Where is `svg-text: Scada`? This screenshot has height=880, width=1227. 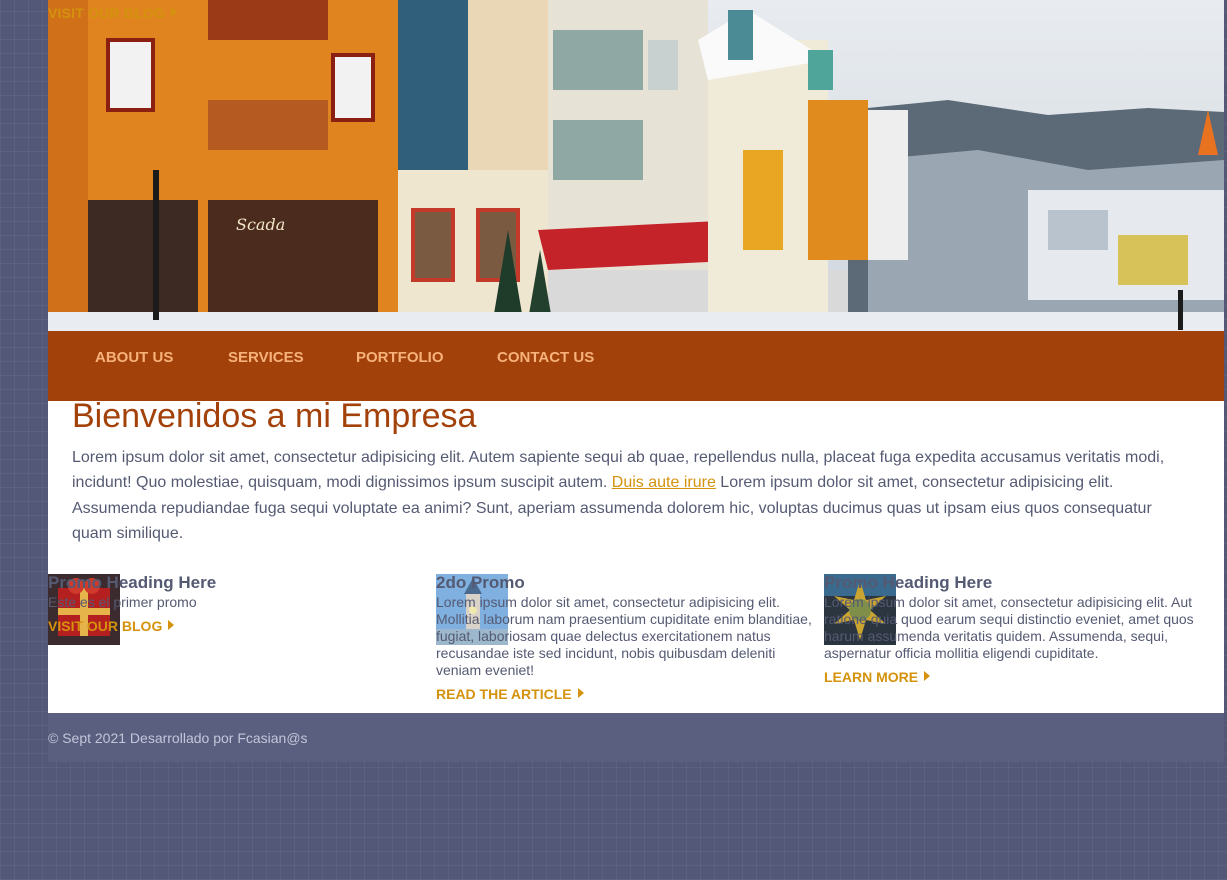 svg-text: Scada is located at coordinates (260, 224).